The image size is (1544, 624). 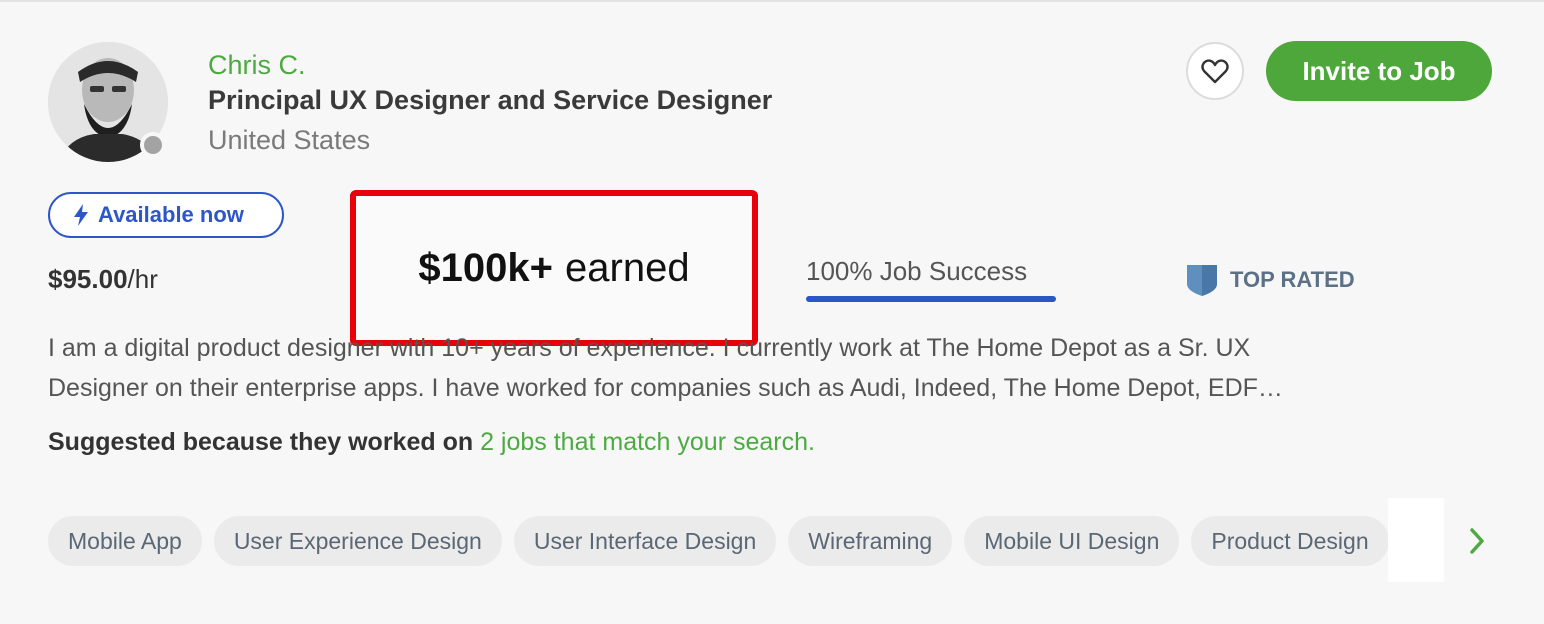 What do you see at coordinates (645, 541) in the screenshot?
I see `skill-chip: User Interface Design` at bounding box center [645, 541].